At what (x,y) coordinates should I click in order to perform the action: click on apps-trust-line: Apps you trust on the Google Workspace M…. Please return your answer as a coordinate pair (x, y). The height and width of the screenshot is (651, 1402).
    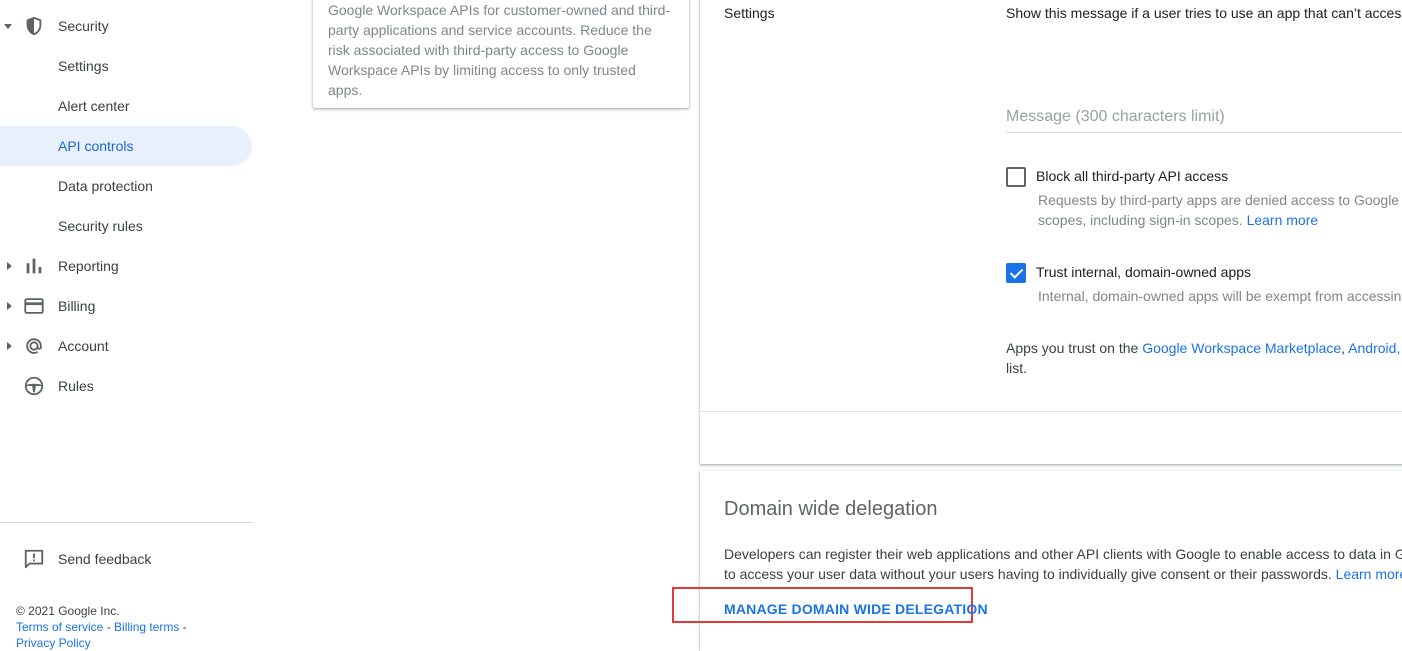
    Looking at the image, I should click on (1204, 348).